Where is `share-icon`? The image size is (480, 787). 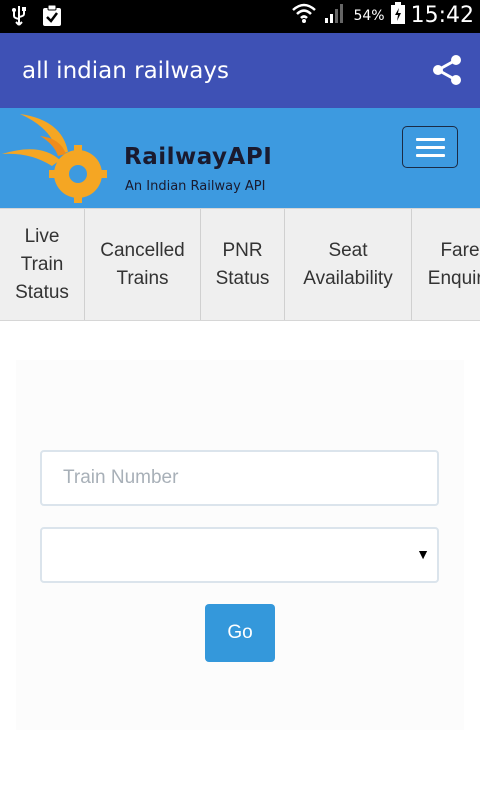
share-icon is located at coordinates (447, 70).